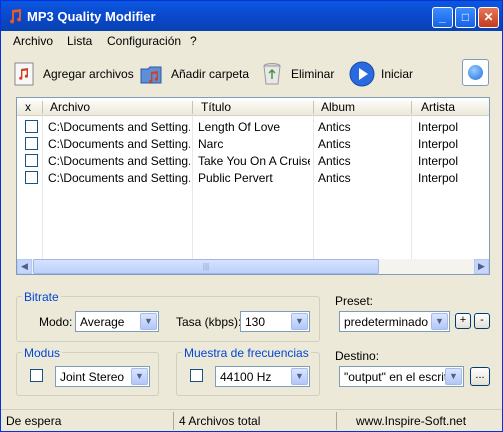 The image size is (503, 432). What do you see at coordinates (216, 107) in the screenshot?
I see `col-titulo: Título` at bounding box center [216, 107].